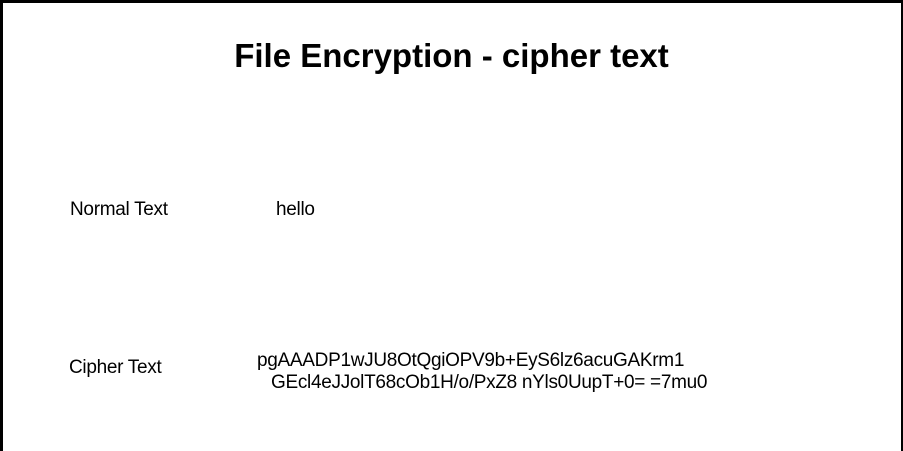 This screenshot has height=451, width=903. What do you see at coordinates (471, 360) in the screenshot?
I see `cipher-text-value-line-1: pgAAADP1wJU8OtQgiOPV9b+EyS6lz6acuGAKrm1` at bounding box center [471, 360].